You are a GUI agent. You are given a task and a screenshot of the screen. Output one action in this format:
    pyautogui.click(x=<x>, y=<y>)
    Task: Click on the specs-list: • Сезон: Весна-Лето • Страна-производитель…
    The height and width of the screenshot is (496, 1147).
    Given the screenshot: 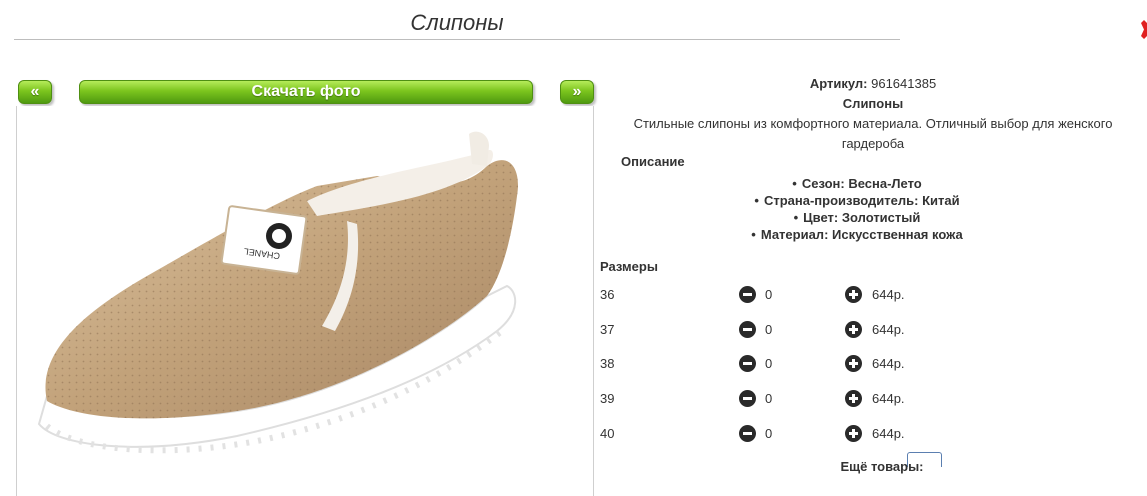 What is the action you would take?
    pyautogui.click(x=857, y=209)
    